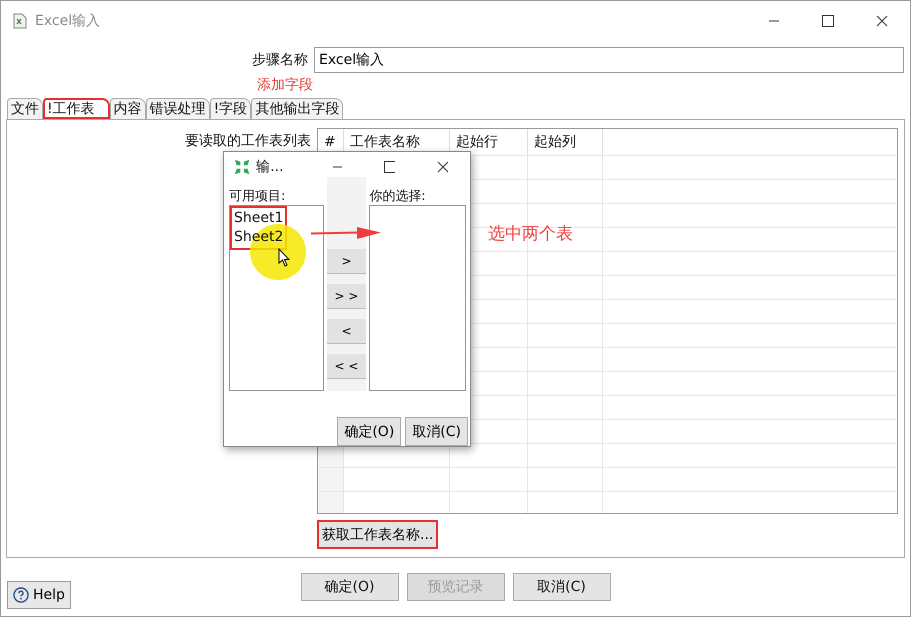 The height and width of the screenshot is (617, 911). Describe the element at coordinates (39, 595) in the screenshot. I see `help-button: Help` at that location.